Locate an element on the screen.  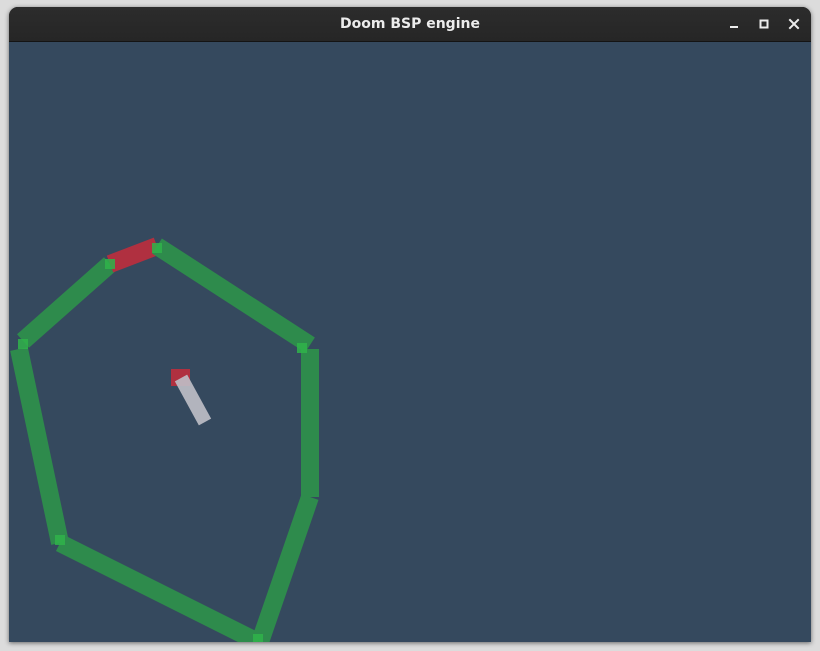
maximize-icon is located at coordinates (764, 24).